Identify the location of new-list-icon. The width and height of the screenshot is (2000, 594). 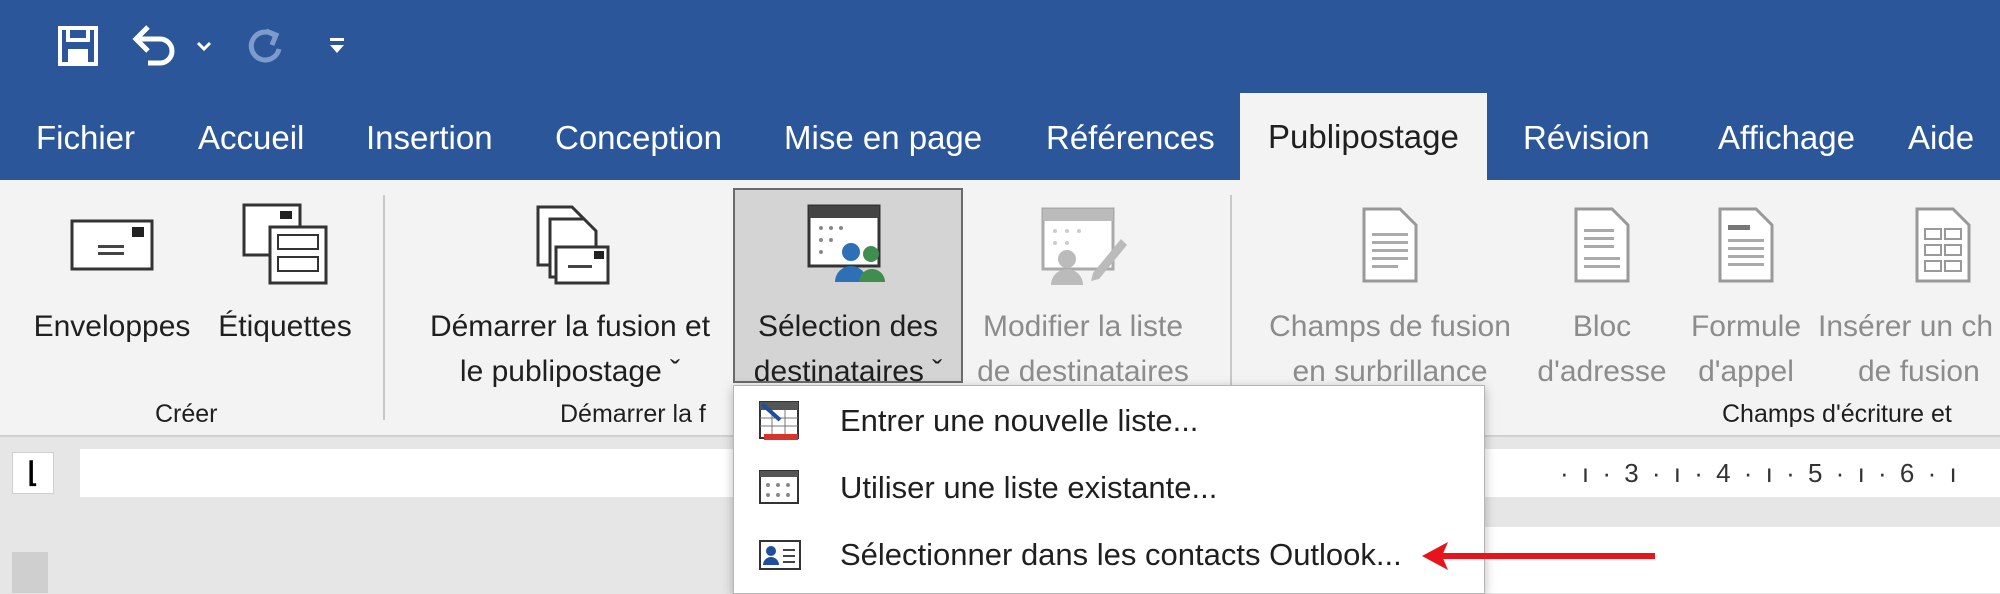
(780, 421).